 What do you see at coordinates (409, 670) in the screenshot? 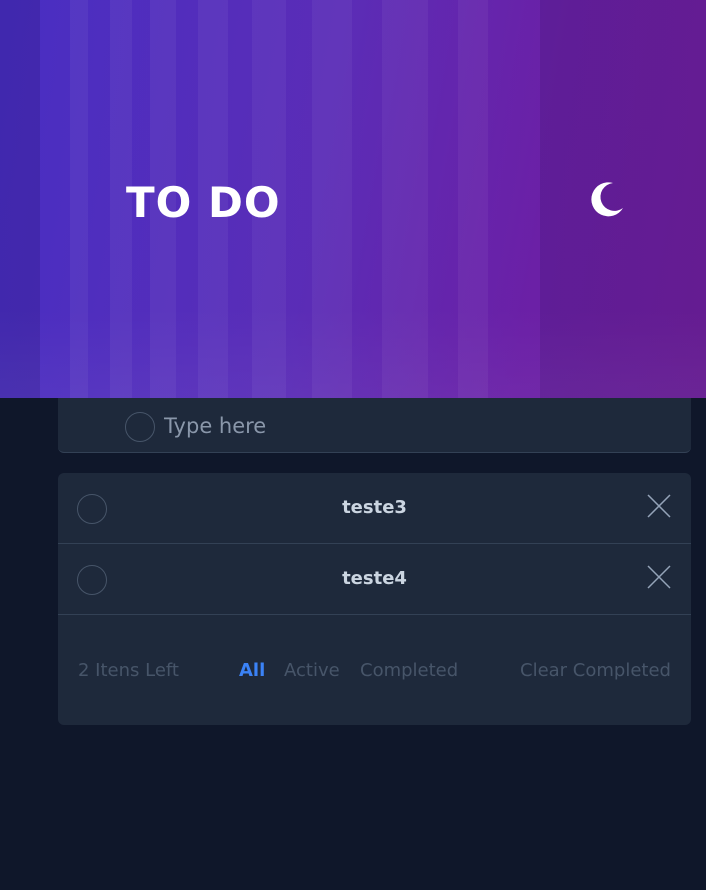
I see `filter-completed-button: Completed` at bounding box center [409, 670].